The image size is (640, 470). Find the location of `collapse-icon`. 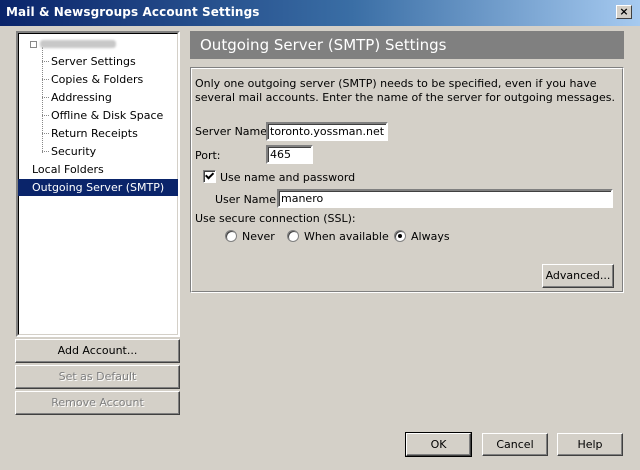

collapse-icon is located at coordinates (33, 44).